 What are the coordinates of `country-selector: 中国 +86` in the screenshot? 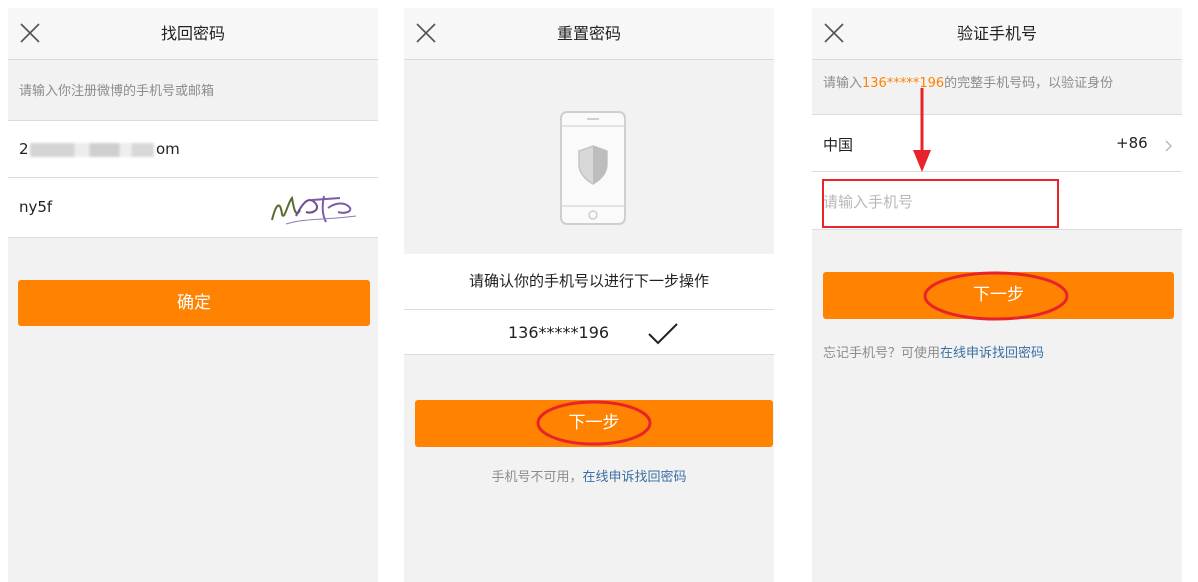 It's located at (997, 143).